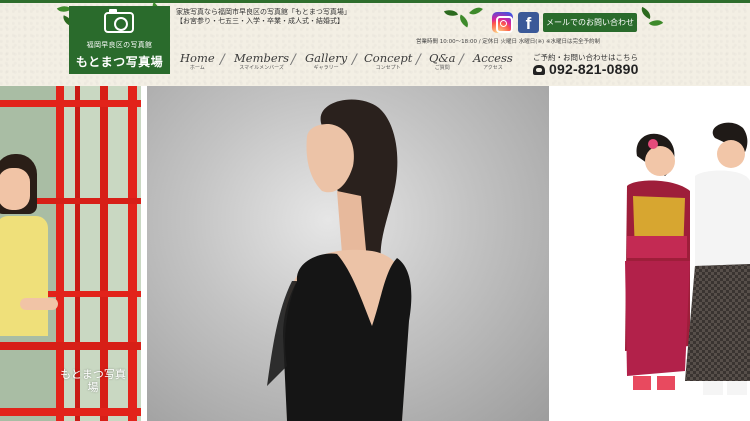 Image resolution: width=750 pixels, height=421 pixels. What do you see at coordinates (539, 70) in the screenshot?
I see `phone-icon` at bounding box center [539, 70].